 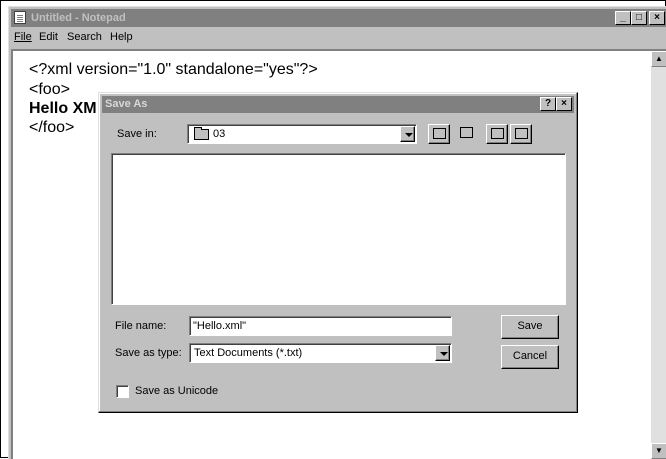 What do you see at coordinates (623, 18) in the screenshot?
I see `minimize-button: _` at bounding box center [623, 18].